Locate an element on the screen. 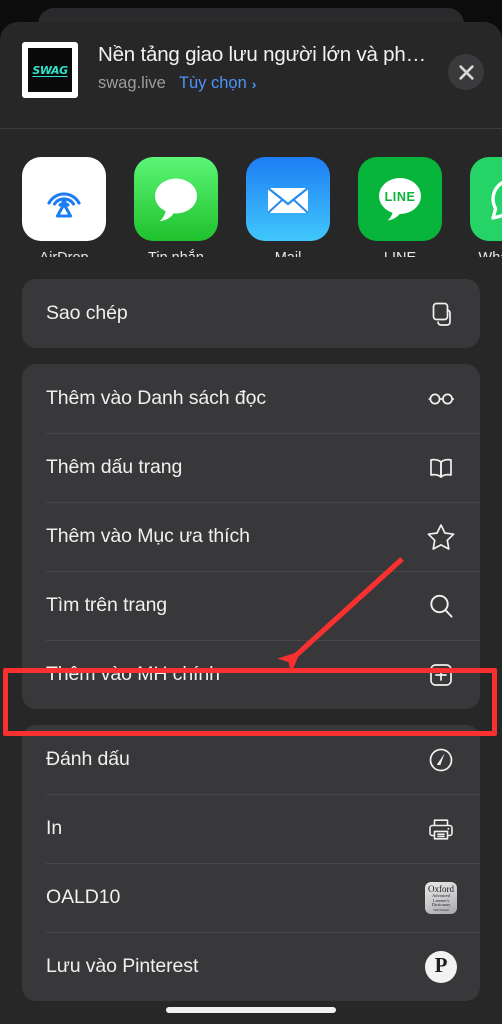 The height and width of the screenshot is (1024, 502). share-target-label: AirDrop is located at coordinates (64, 253).